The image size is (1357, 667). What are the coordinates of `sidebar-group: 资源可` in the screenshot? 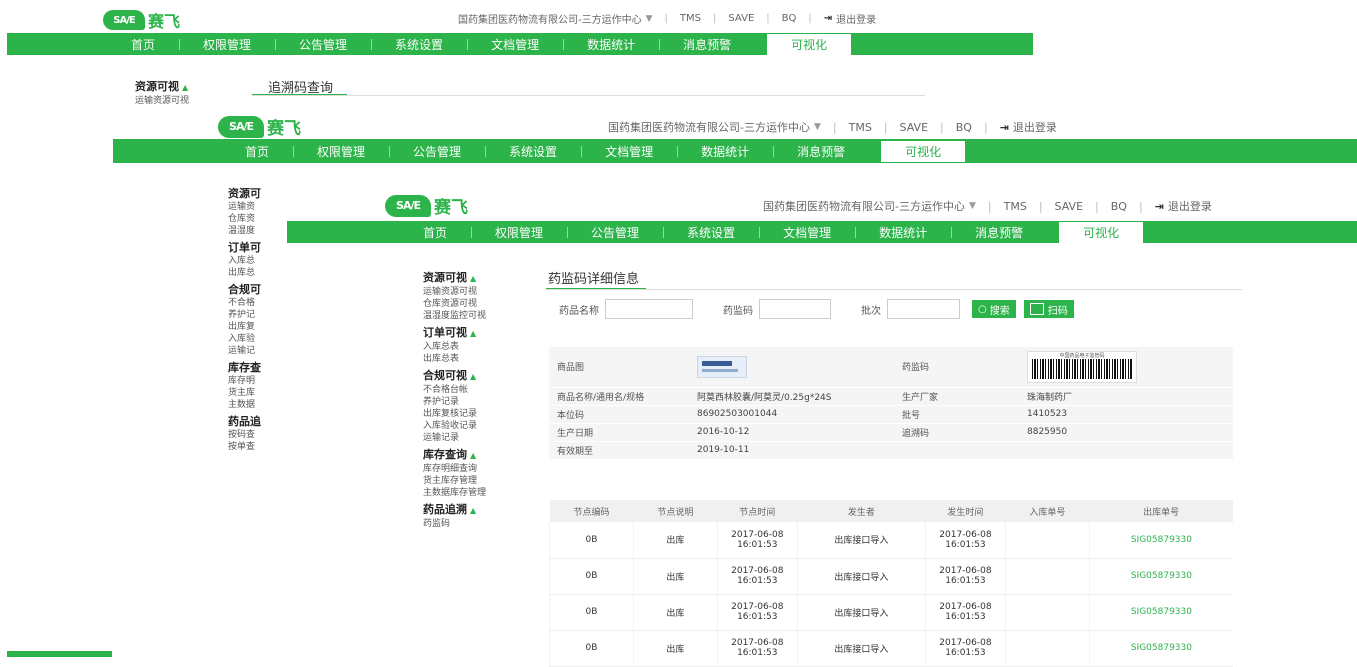 It's located at (258, 194).